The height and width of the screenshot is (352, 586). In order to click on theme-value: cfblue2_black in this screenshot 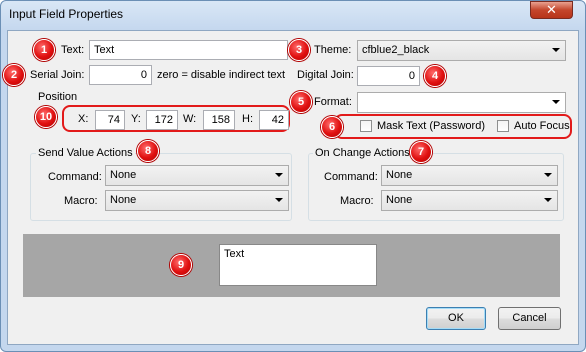, I will do `click(396, 50)`.